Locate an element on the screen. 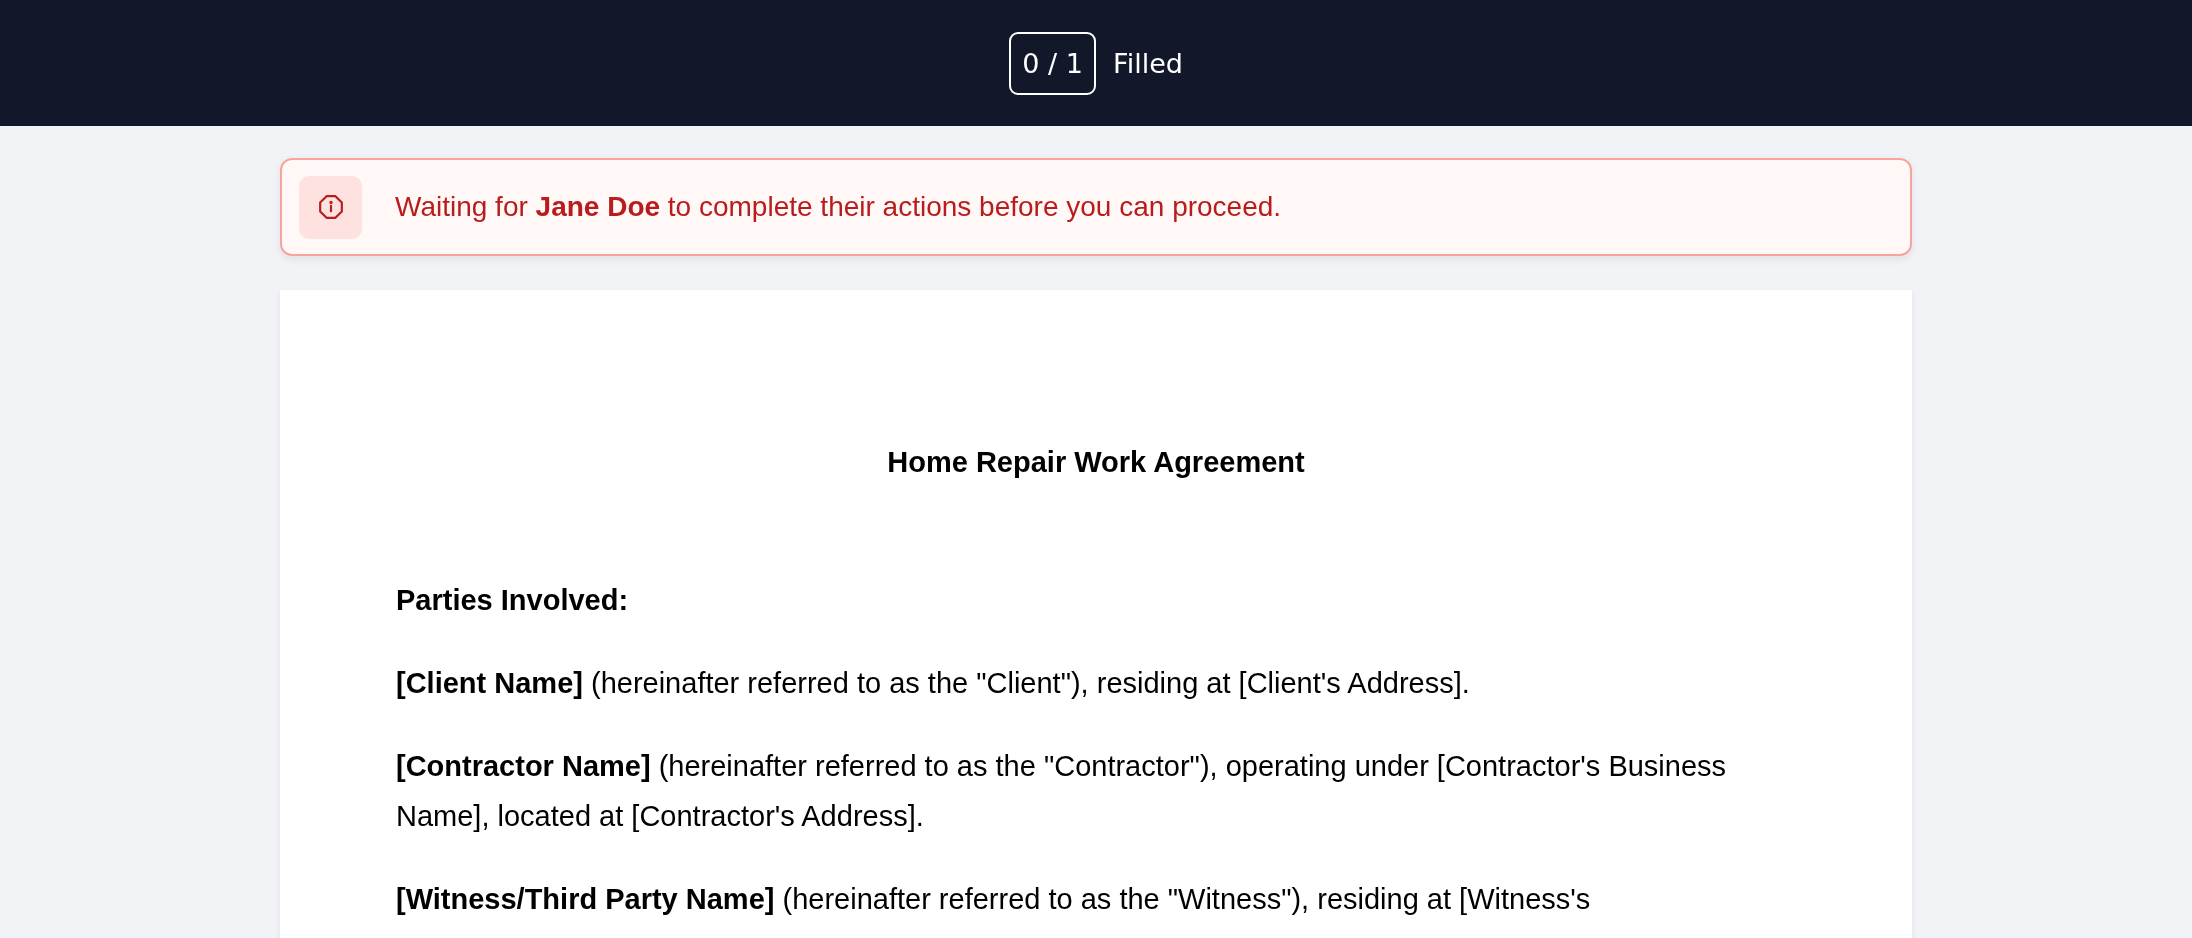 The width and height of the screenshot is (2192, 938). section-heading: Parties Involved: is located at coordinates (513, 600).